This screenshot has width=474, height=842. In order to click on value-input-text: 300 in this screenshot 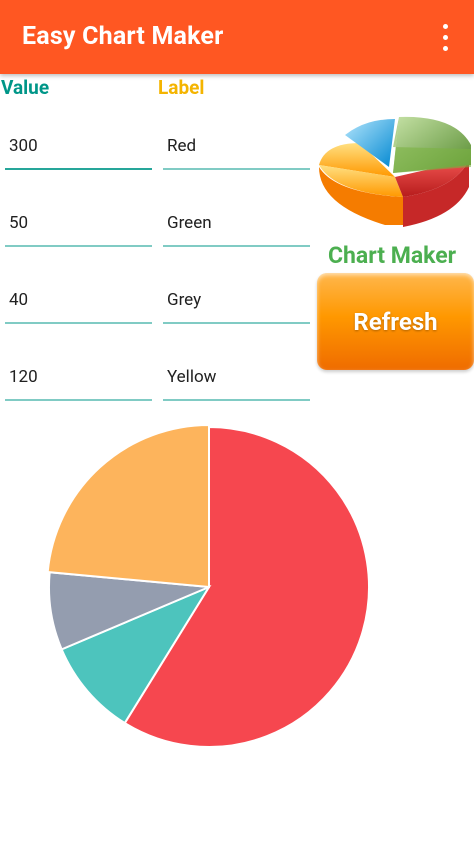, I will do `click(23, 146)`.